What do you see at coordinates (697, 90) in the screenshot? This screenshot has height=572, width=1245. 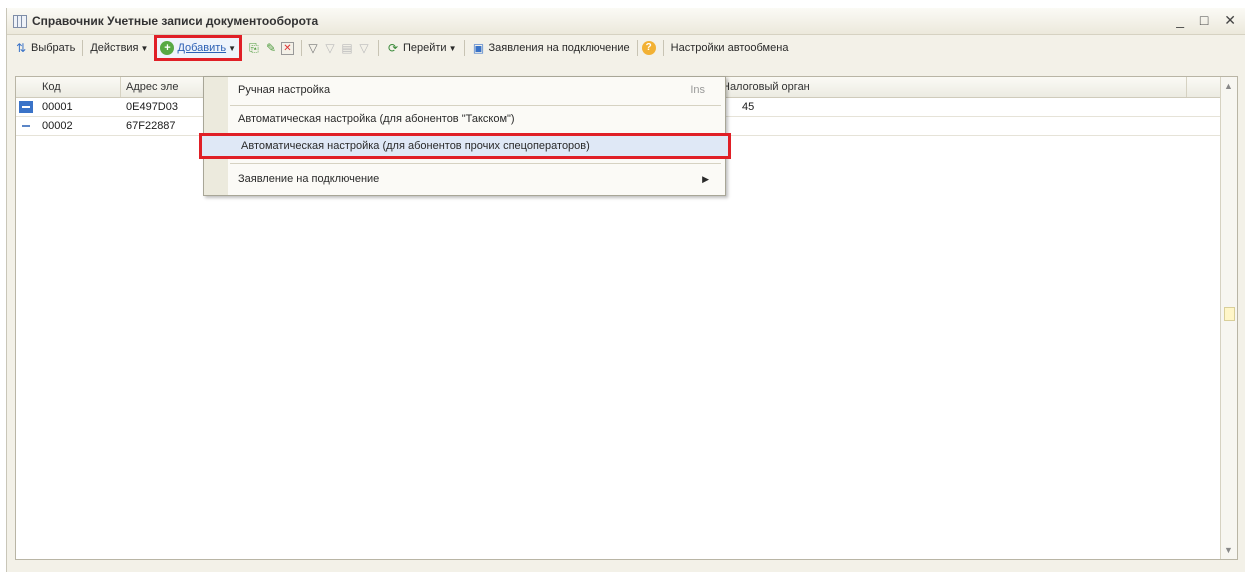 I see `menu-item-shortcut: Ins` at bounding box center [697, 90].